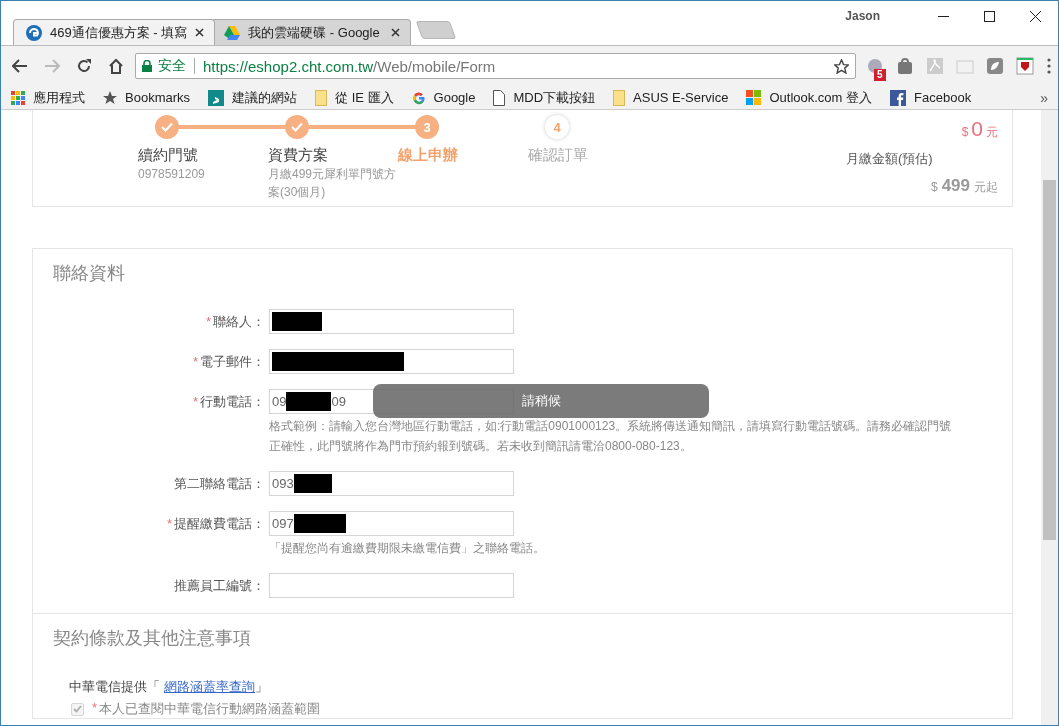 This screenshot has height=726, width=1059. I want to click on bookmark-item: Google, so click(454, 97).